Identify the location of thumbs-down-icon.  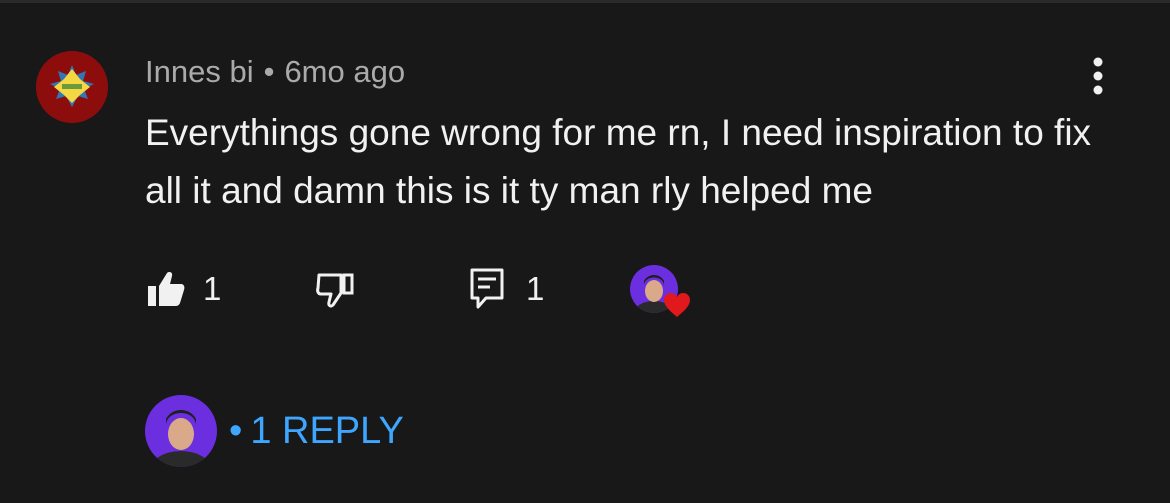
(335, 290).